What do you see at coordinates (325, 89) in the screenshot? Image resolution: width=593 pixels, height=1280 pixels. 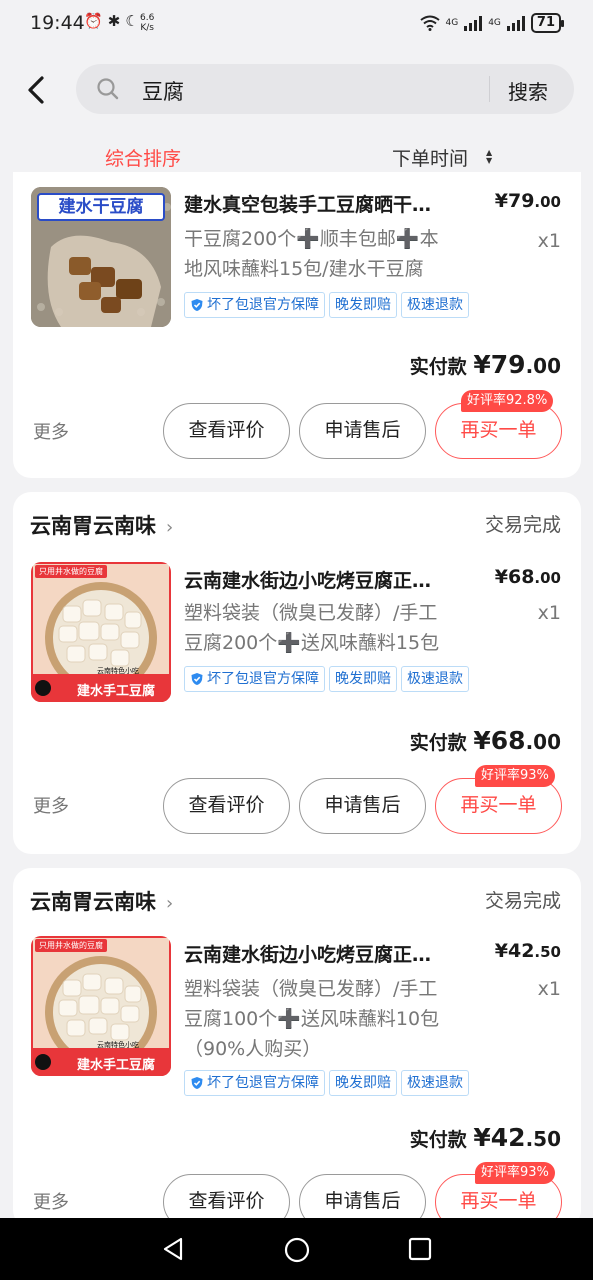 I see `search-bar: 豆腐 搜索` at bounding box center [325, 89].